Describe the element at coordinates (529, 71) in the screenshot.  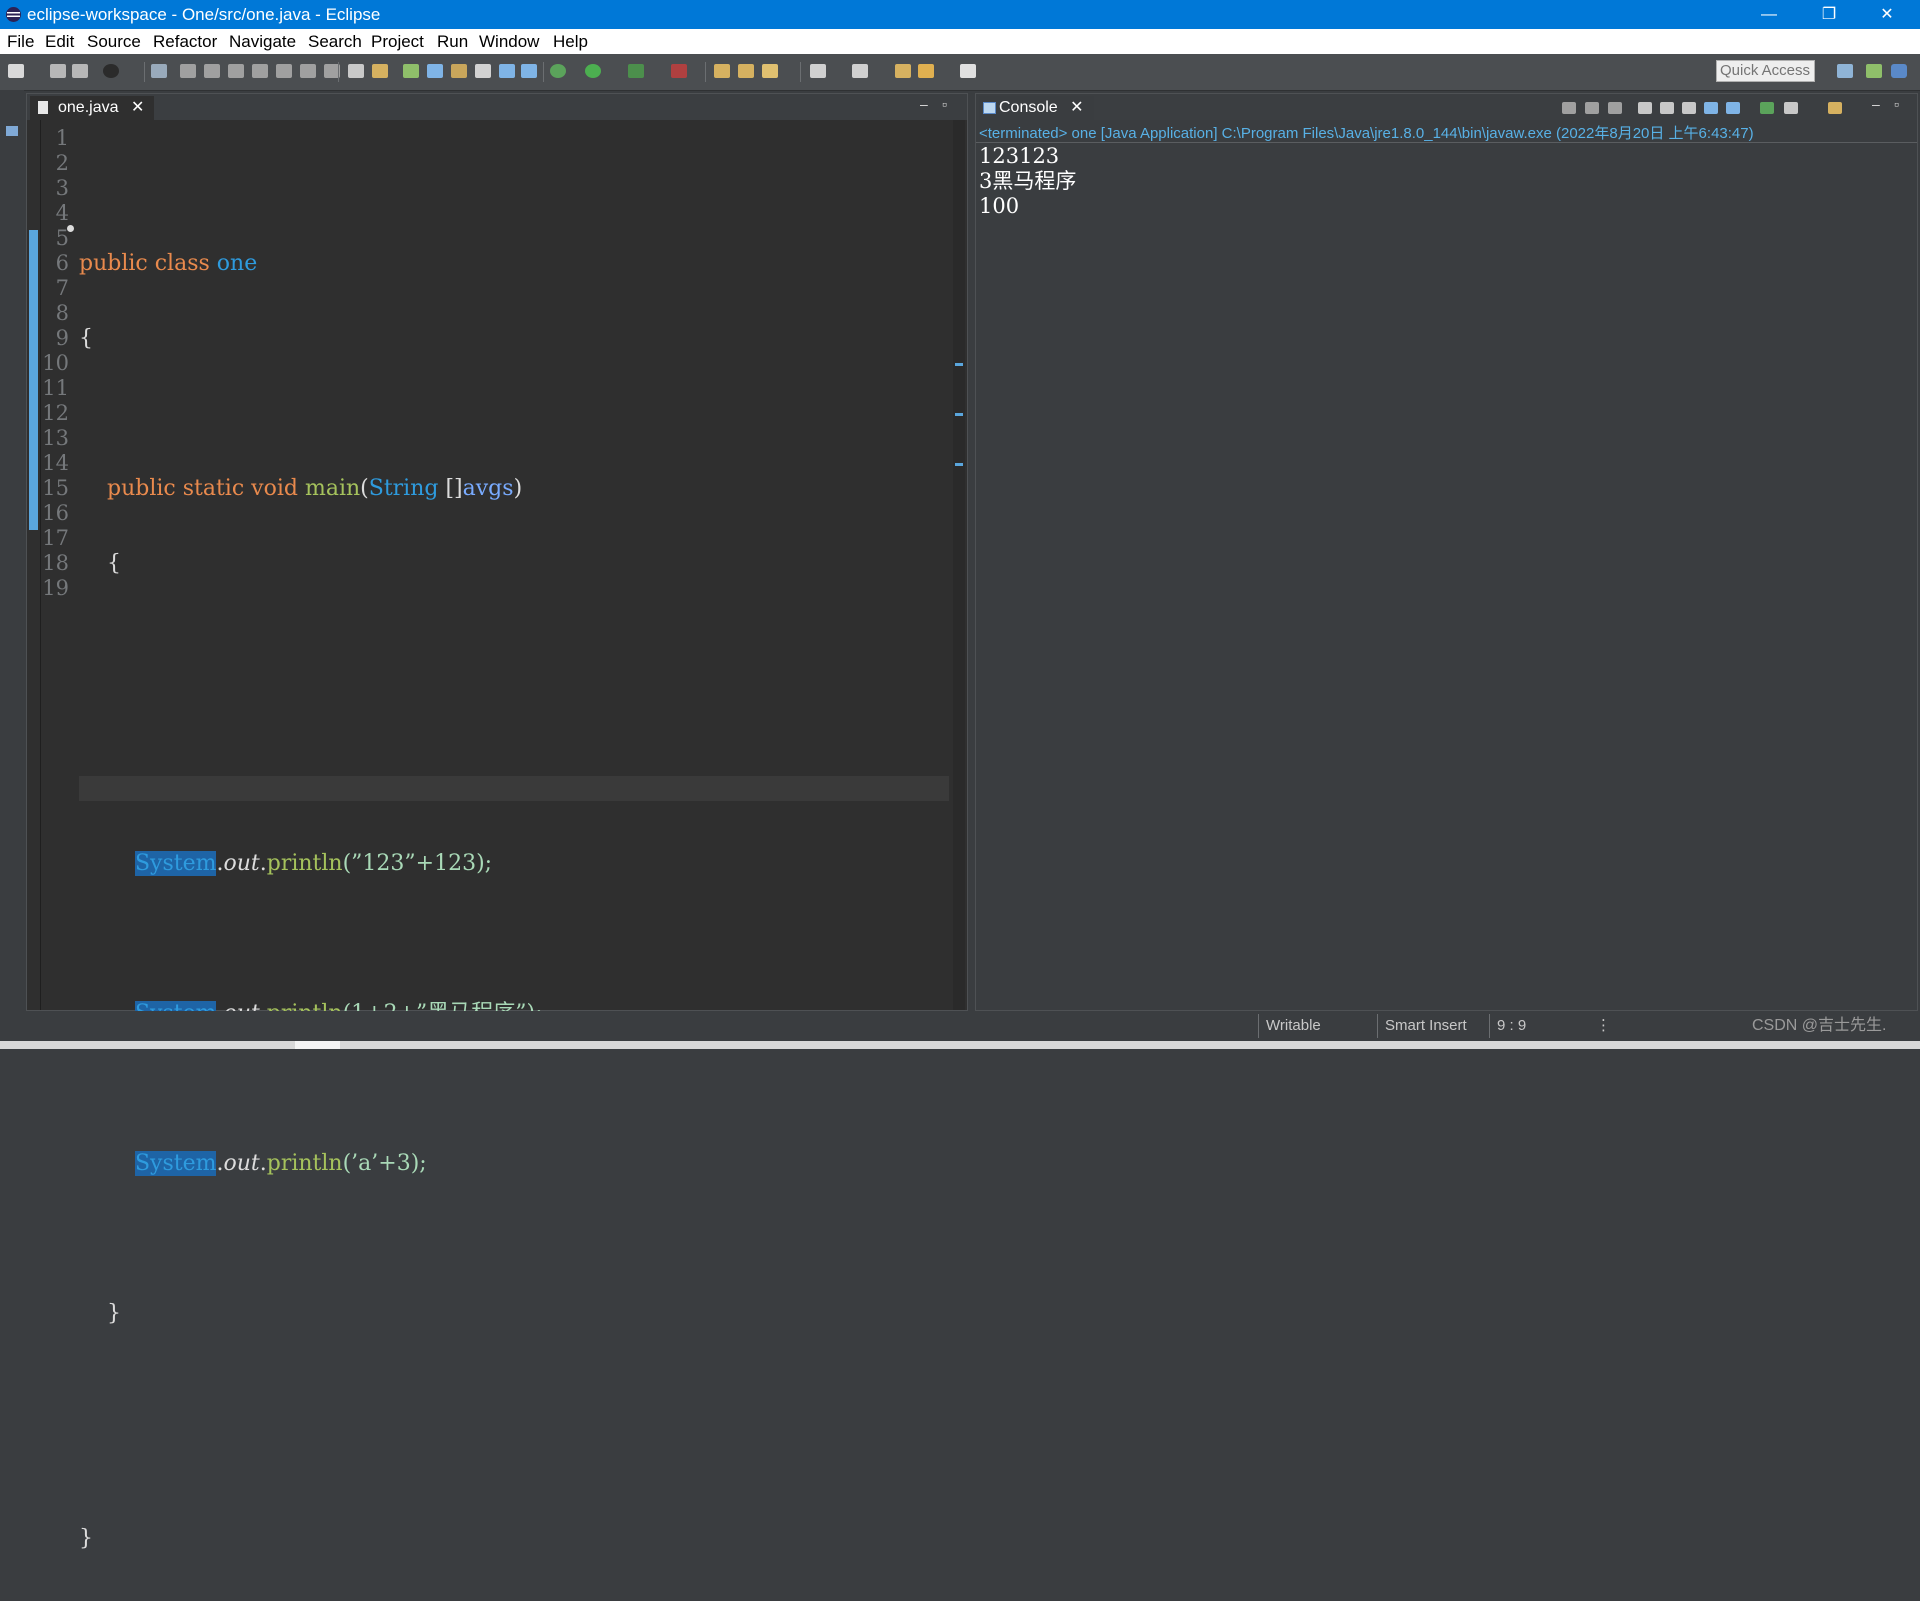
I see `block-selection-icon` at that location.